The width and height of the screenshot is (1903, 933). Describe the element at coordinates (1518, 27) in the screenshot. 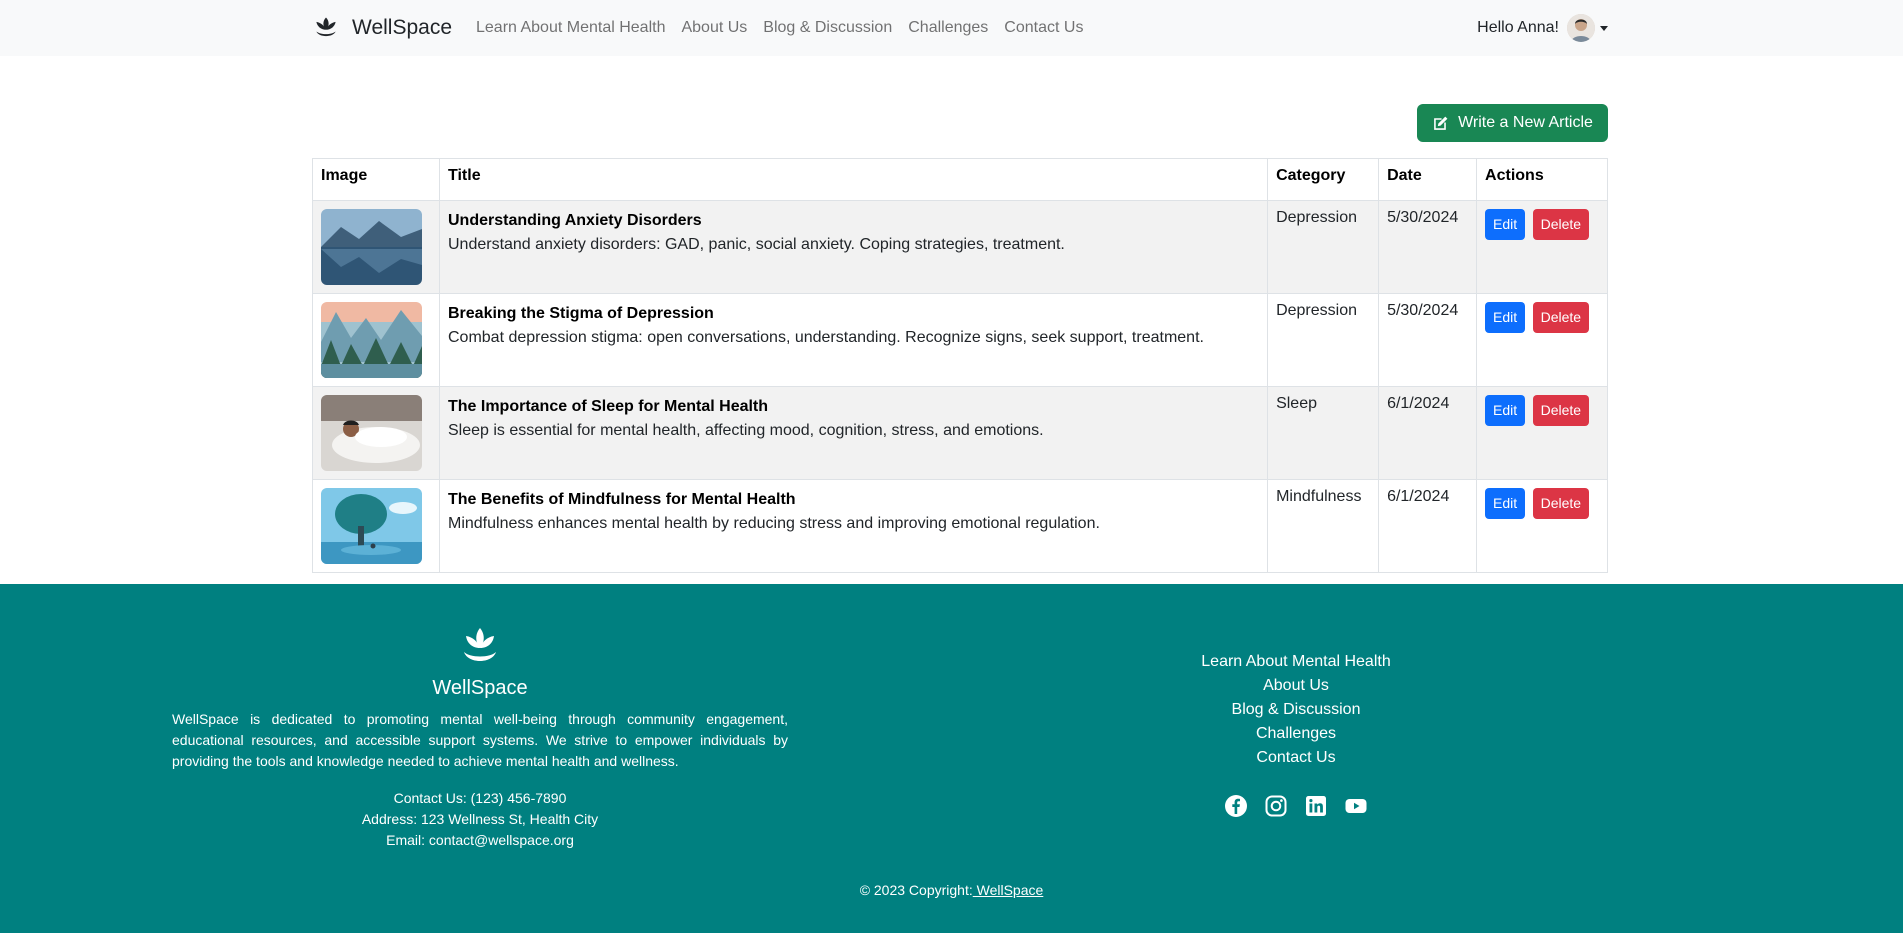

I see `user-greeting: Hello Anna!` at that location.